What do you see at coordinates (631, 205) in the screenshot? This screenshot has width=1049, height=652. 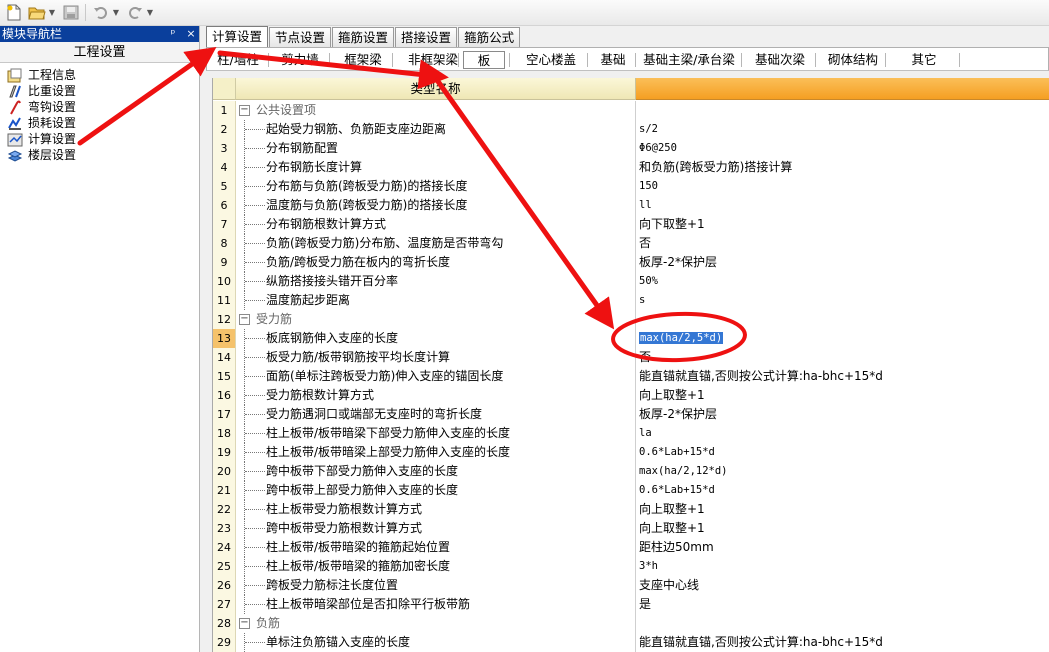 I see `table-row: 6 温度筋与负筋(跨板受力筋)的搭接长度 ll` at bounding box center [631, 205].